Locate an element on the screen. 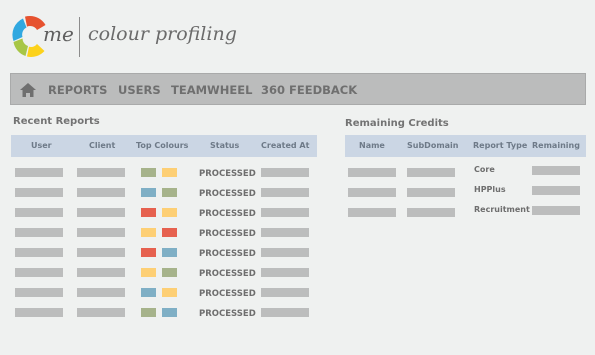 This screenshot has height=355, width=595. main-nav: REPORTS USERS TEAMWHEEL 360 FEEDBACK is located at coordinates (298, 89).